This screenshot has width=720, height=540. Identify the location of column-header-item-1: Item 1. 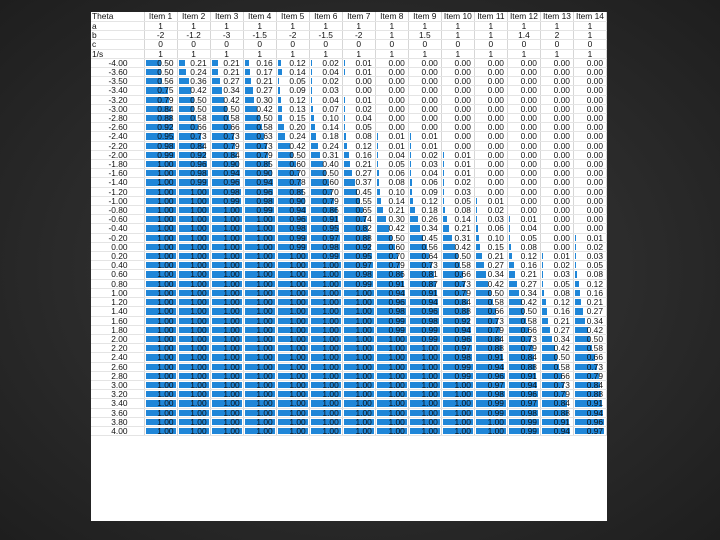
(161, 17).